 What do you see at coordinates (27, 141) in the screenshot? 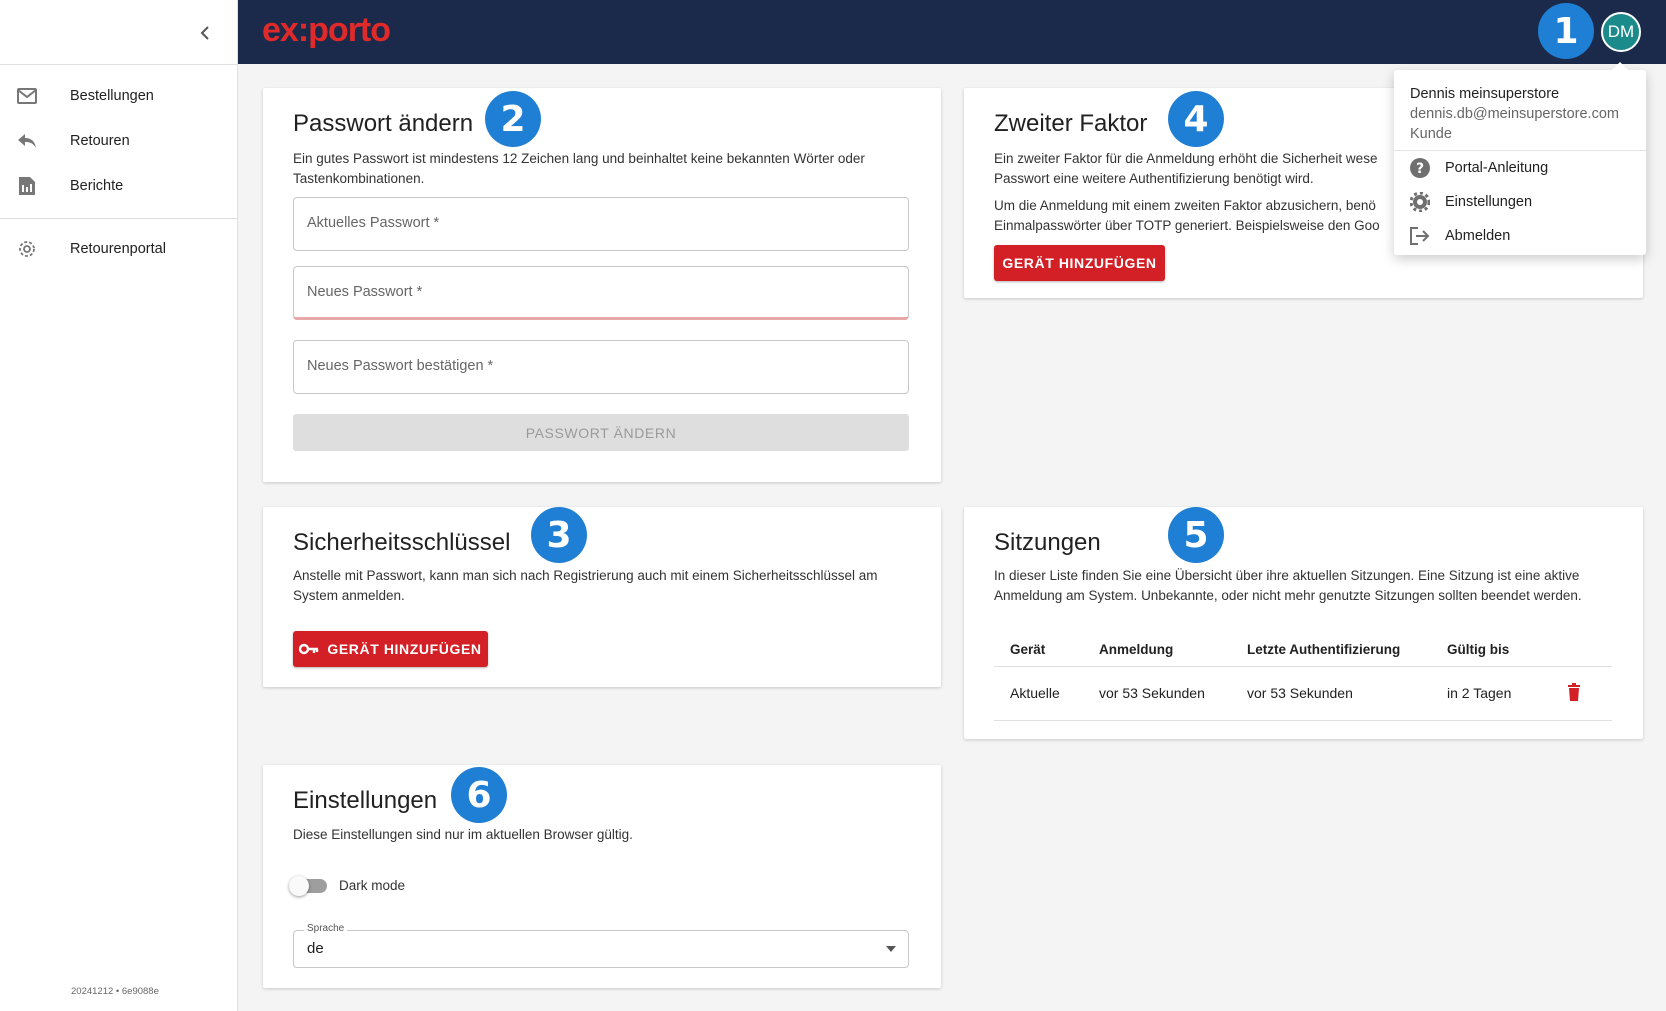
I see `reply-icon` at bounding box center [27, 141].